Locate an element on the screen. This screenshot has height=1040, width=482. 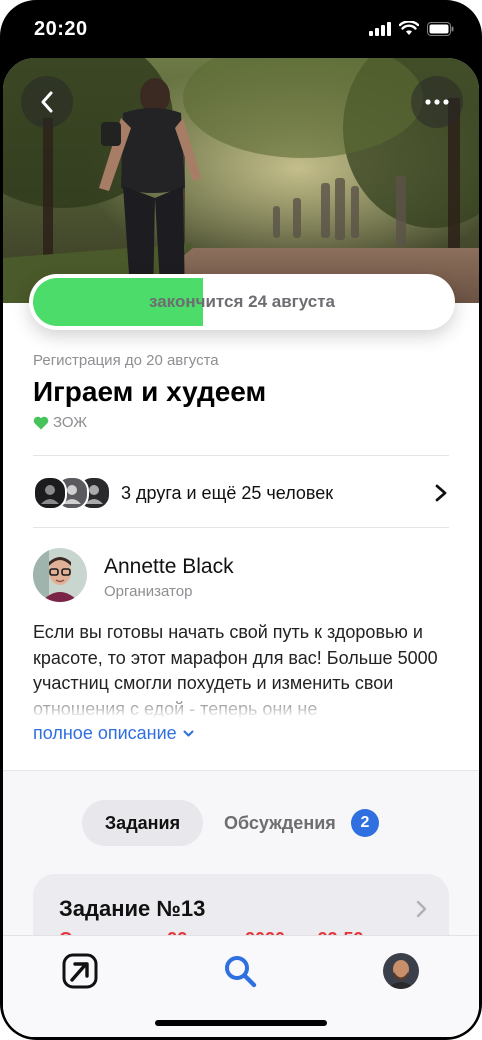
friend-avatar is located at coordinates (50, 493).